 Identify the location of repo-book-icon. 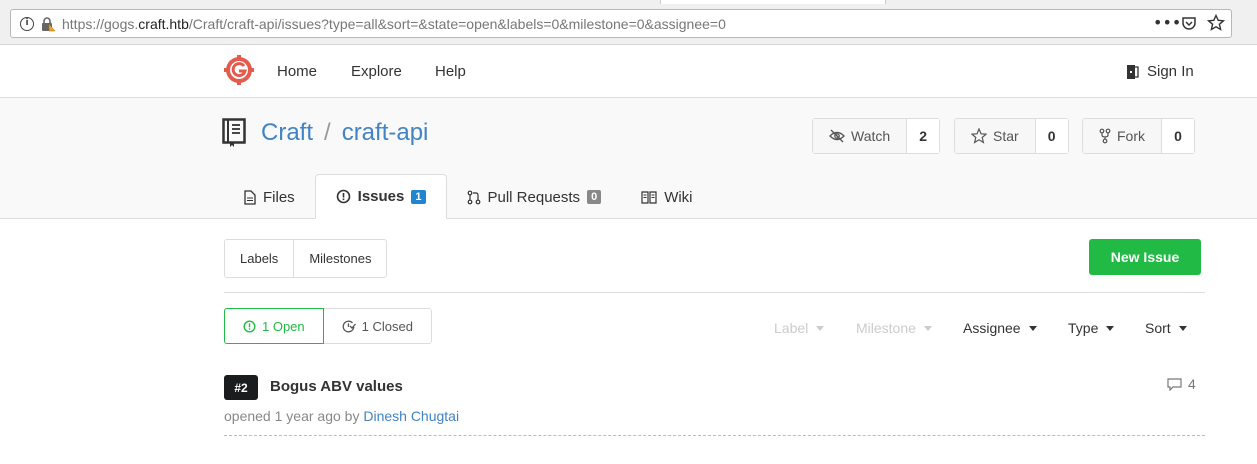
(234, 132).